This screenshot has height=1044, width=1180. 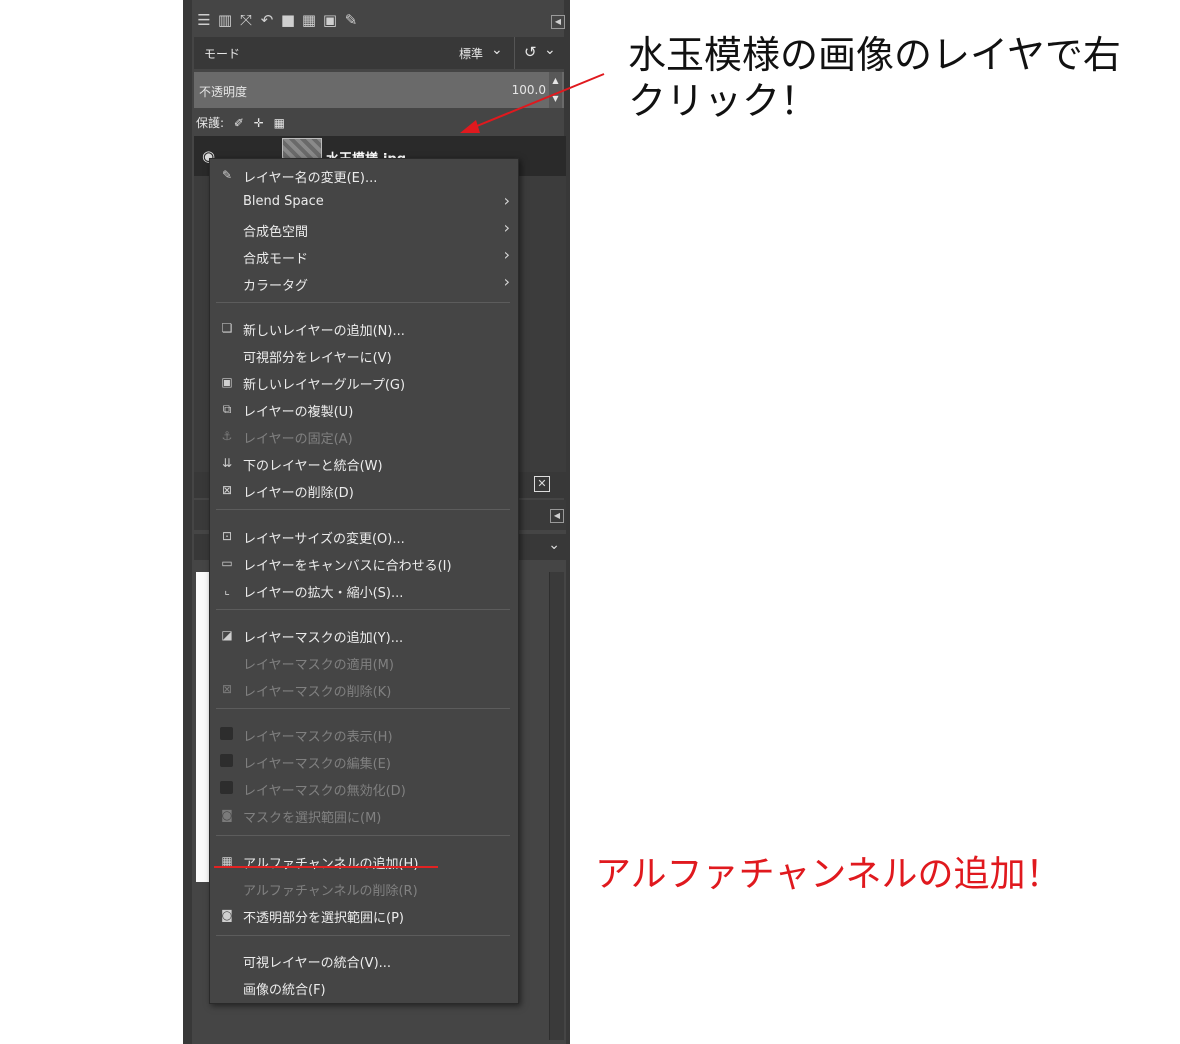 What do you see at coordinates (828, 874) in the screenshot?
I see `alpha-channel-annotation: アルファチャンネルの追加！` at bounding box center [828, 874].